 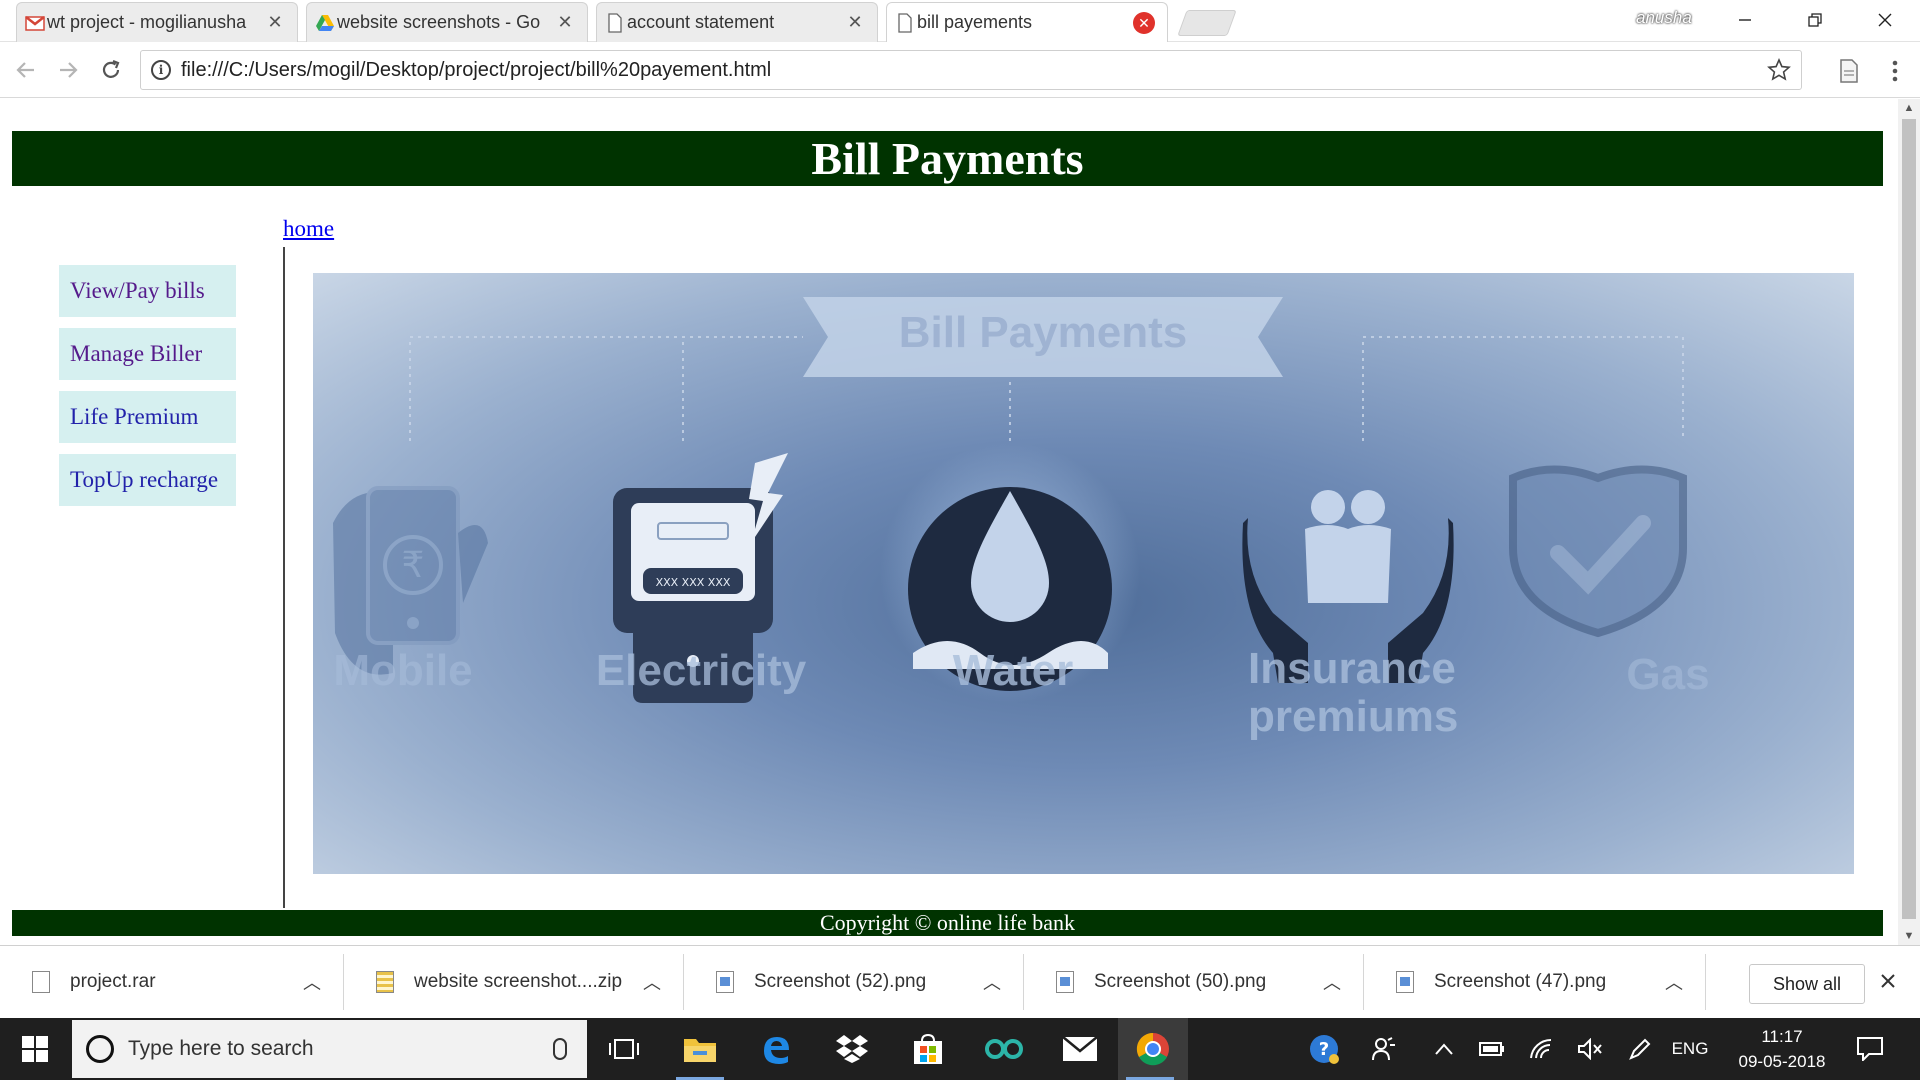 I want to click on back-arrow-icon, so click(x=26, y=70).